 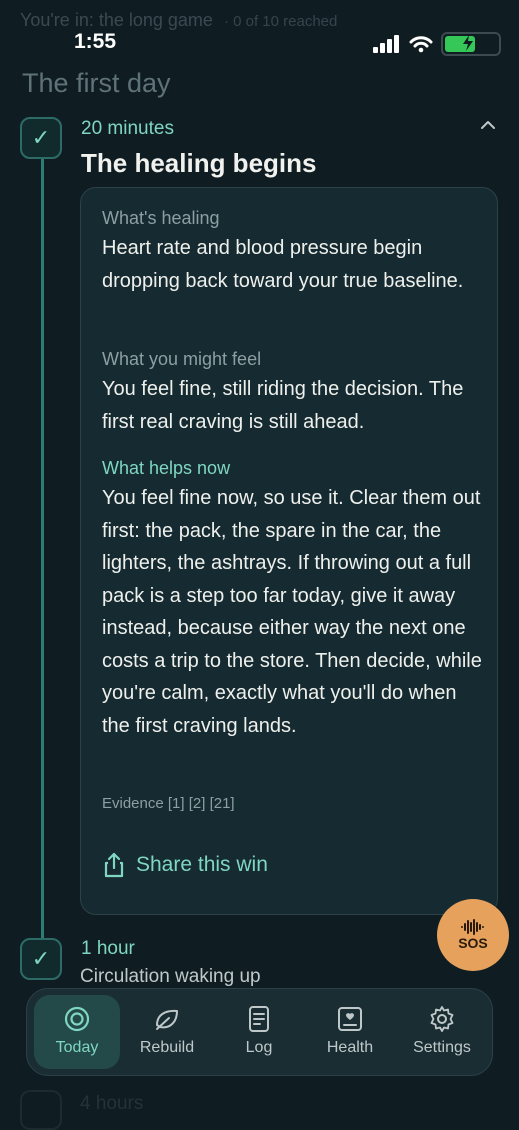 What do you see at coordinates (488, 125) in the screenshot?
I see `chevron-up-icon` at bounding box center [488, 125].